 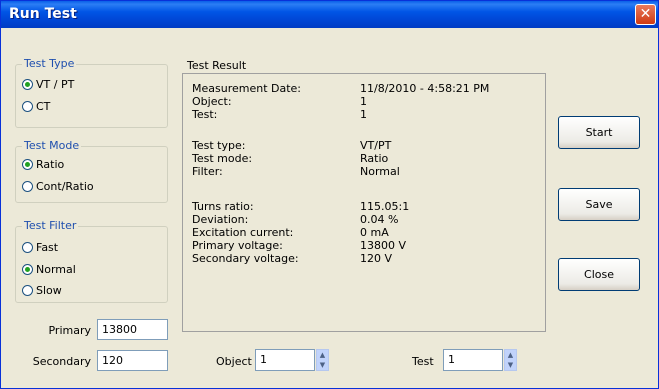 I want to click on result-label: Excitation current:, so click(x=243, y=232).